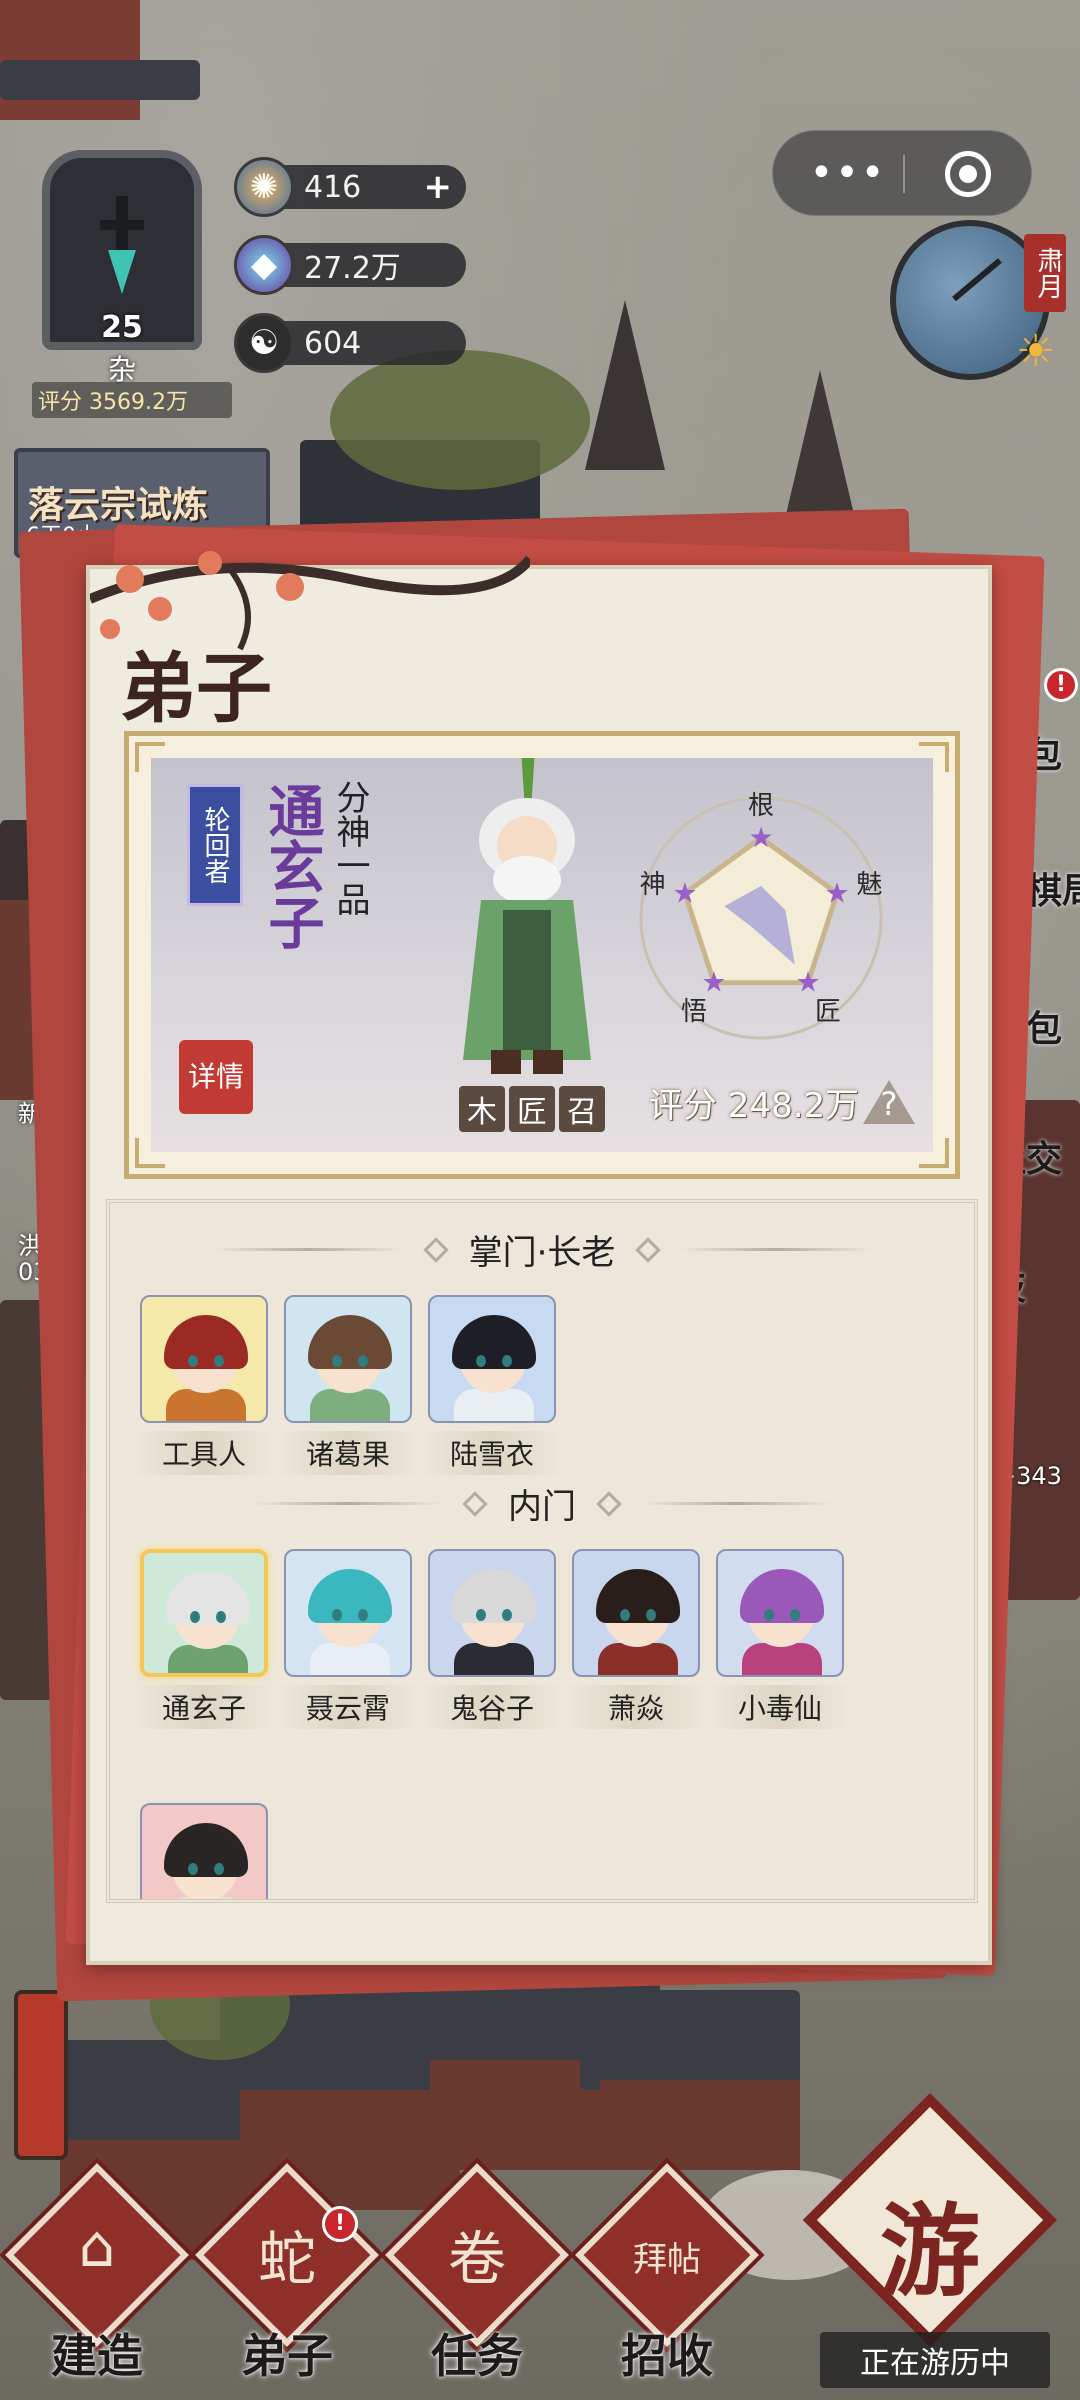 The height and width of the screenshot is (2400, 1080). I want to click on disciple-name: 工具人, so click(204, 1453).